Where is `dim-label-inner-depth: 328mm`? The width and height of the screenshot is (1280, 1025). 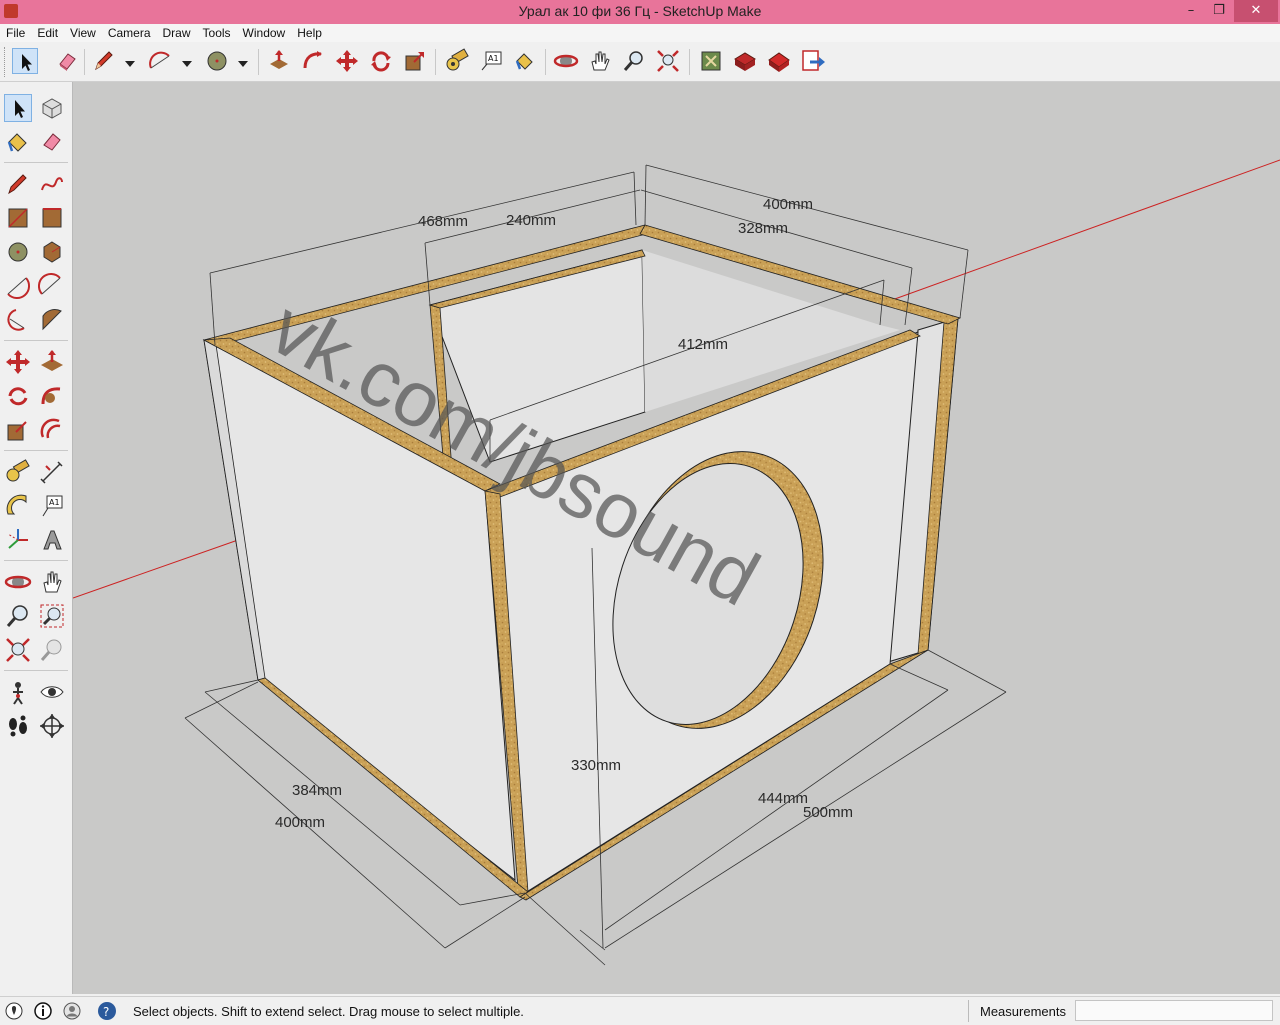 dim-label-inner-depth: 328mm is located at coordinates (763, 228).